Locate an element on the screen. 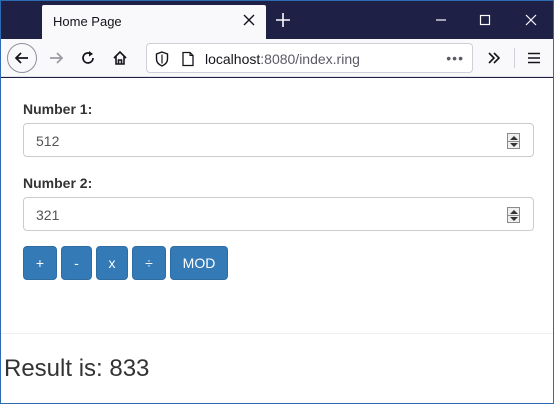  number1-label: Number 1: is located at coordinates (58, 109).